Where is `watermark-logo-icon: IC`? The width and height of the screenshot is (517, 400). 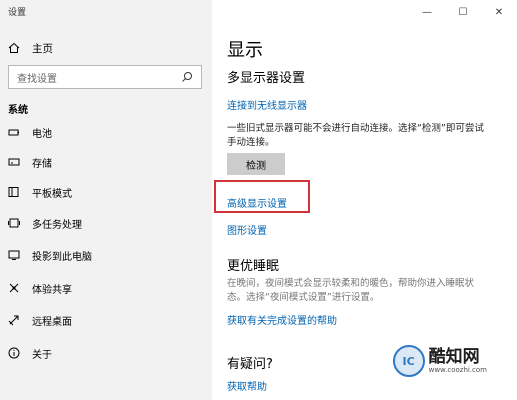 watermark-logo-icon: IC is located at coordinates (408, 361).